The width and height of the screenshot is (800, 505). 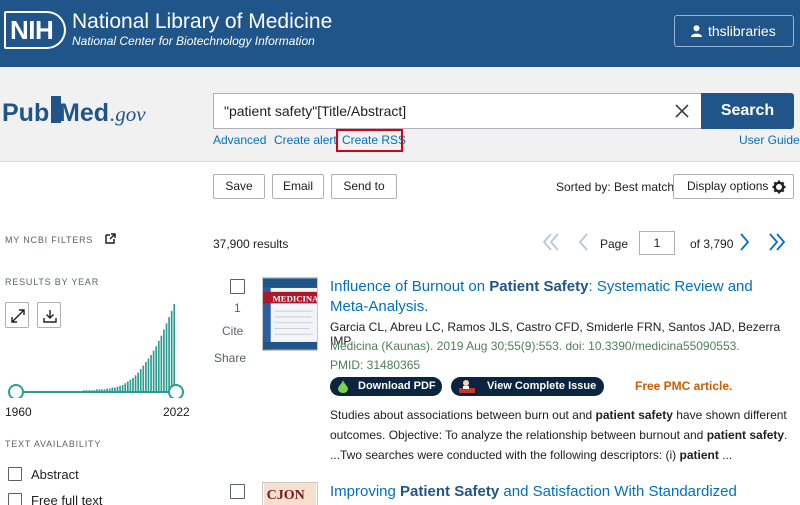 I want to click on text-availability-heading: TEXT AVAILABILITY, so click(x=53, y=444).